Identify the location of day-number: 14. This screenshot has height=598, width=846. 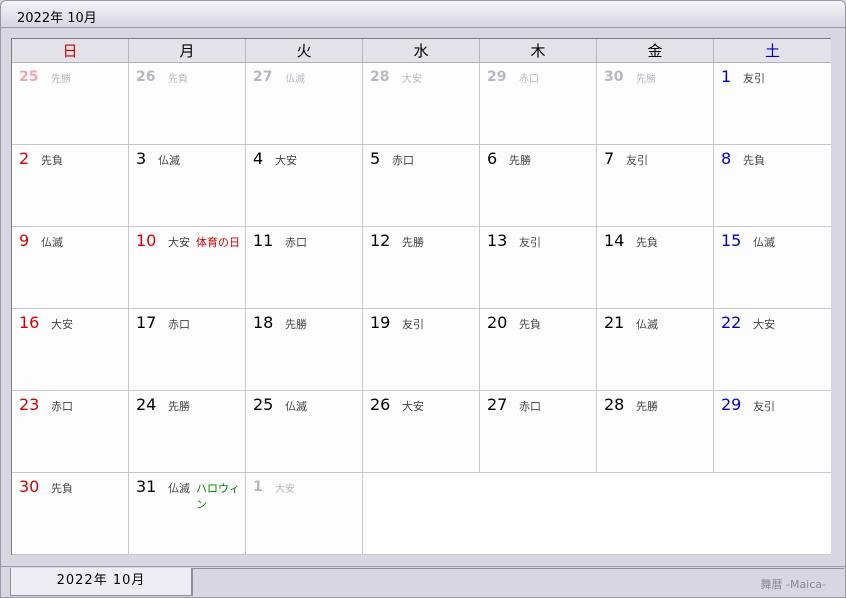
(614, 240).